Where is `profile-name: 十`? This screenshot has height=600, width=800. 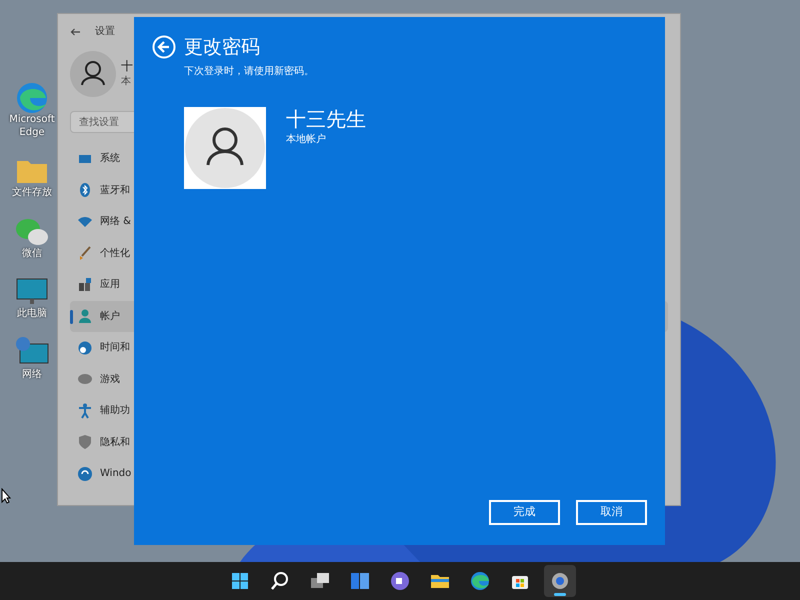 profile-name: 十 is located at coordinates (127, 66).